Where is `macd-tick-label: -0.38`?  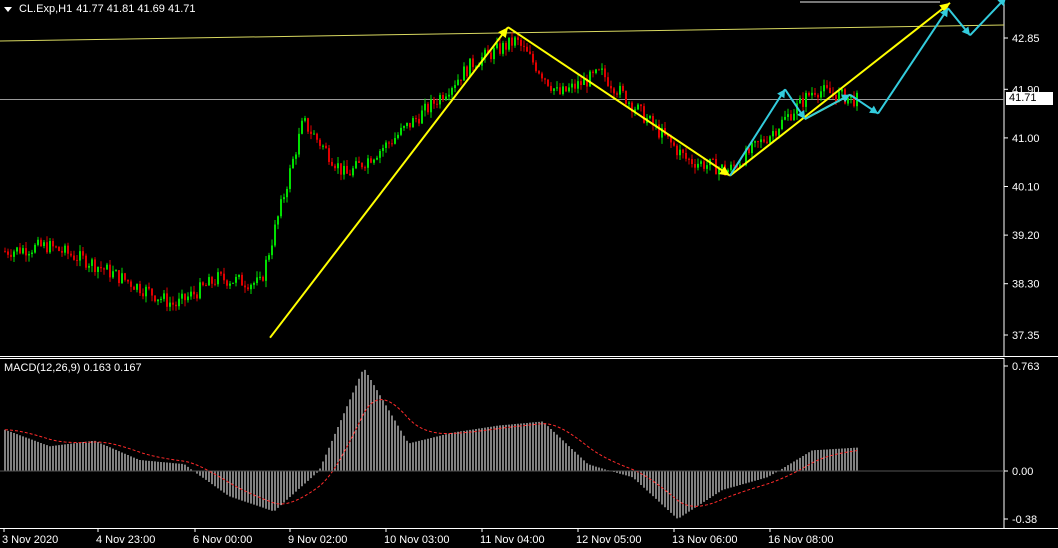 macd-tick-label: -0.38 is located at coordinates (1024, 520).